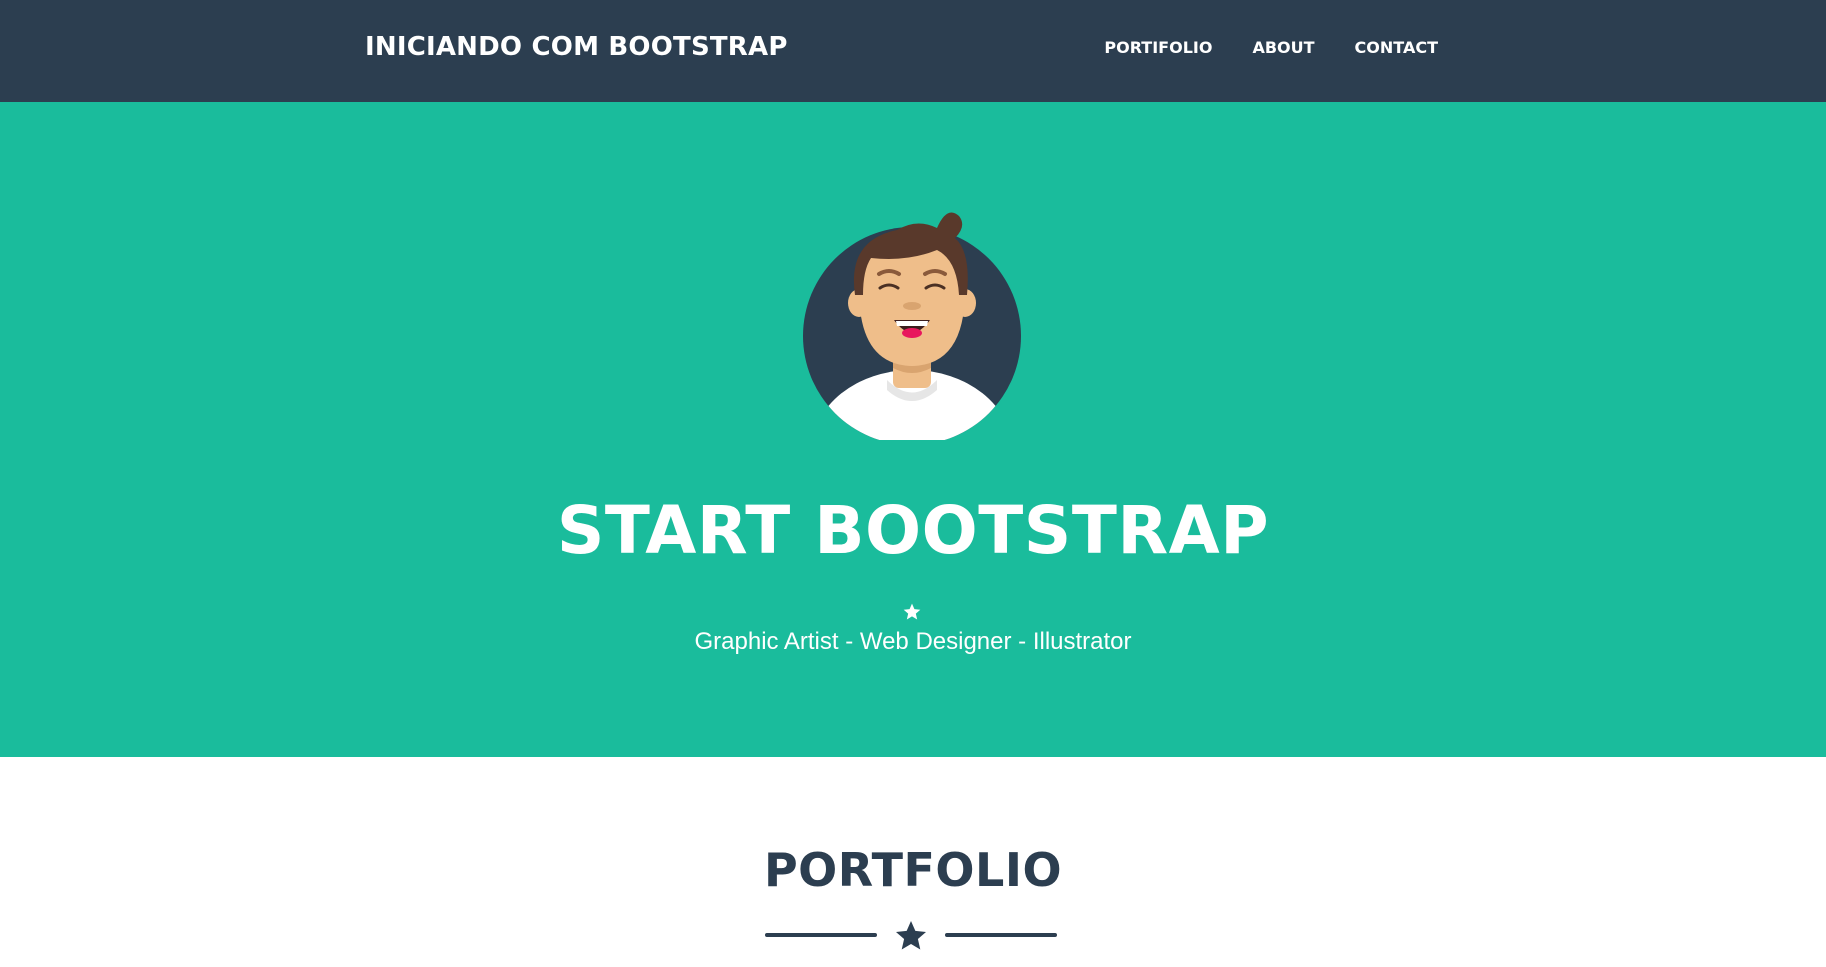 Image resolution: width=1826 pixels, height=967 pixels. What do you see at coordinates (576, 47) in the screenshot?
I see `navbar-brand: INICIANDO COM BOOTSTRAP` at bounding box center [576, 47].